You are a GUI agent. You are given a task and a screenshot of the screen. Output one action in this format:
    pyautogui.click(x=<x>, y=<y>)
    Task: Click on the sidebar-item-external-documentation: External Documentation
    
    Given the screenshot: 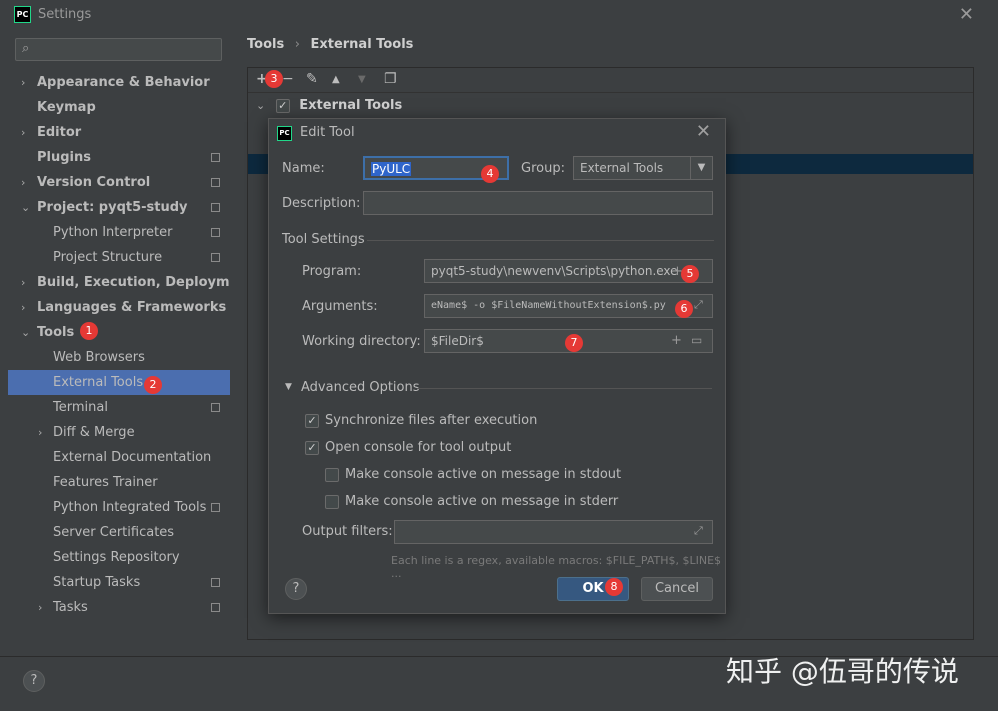 What is the action you would take?
    pyautogui.click(x=119, y=457)
    